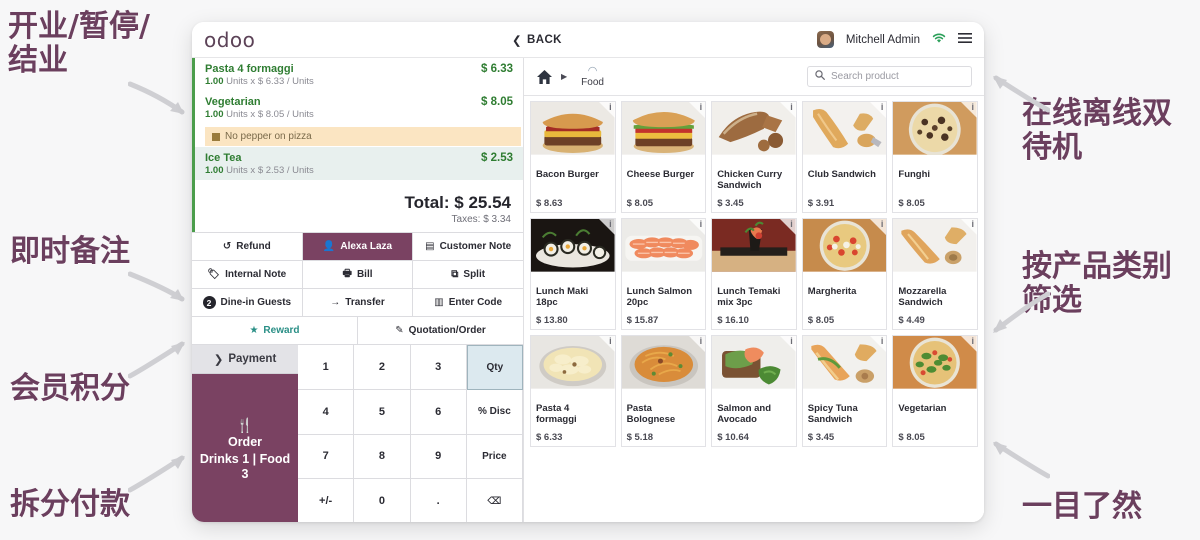  What do you see at coordinates (326, 457) in the screenshot?
I see `numpad-key-7: 7` at bounding box center [326, 457].